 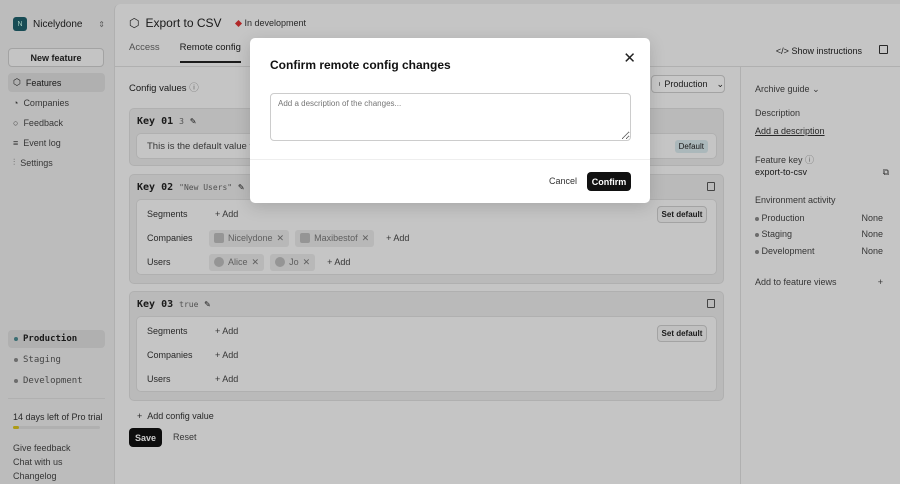 What do you see at coordinates (563, 181) in the screenshot?
I see `cancel-button: Cancel` at bounding box center [563, 181].